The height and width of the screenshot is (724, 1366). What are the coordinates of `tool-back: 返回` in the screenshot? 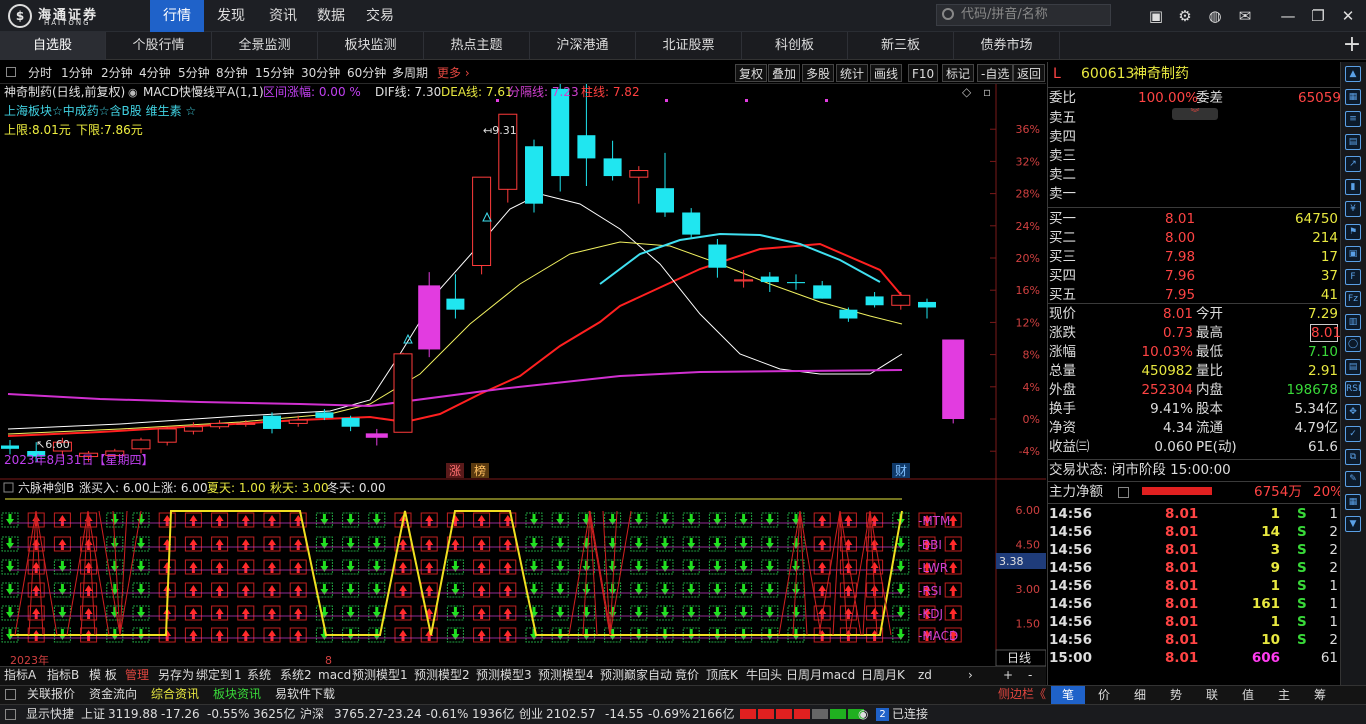 It's located at (1029, 73).